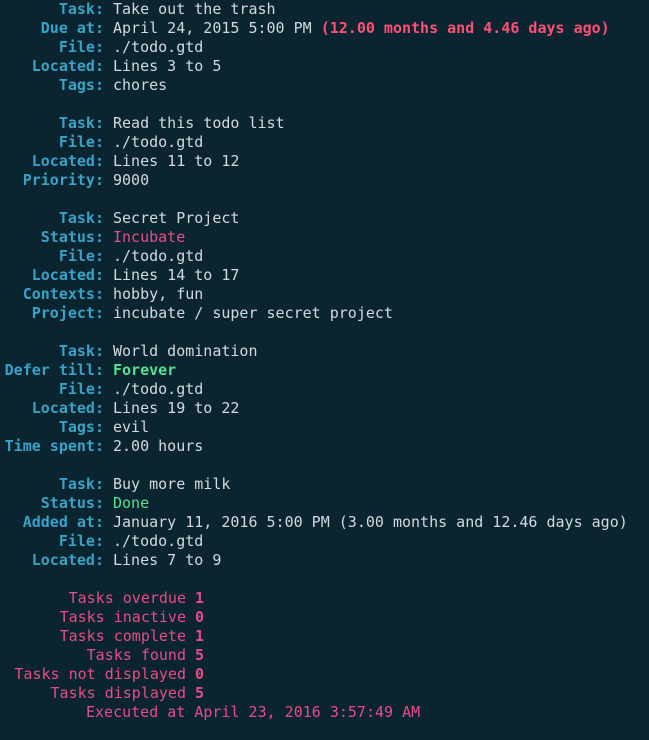 This screenshot has height=740, width=649. What do you see at coordinates (199, 123) in the screenshot?
I see `task-title: Read this todo list` at bounding box center [199, 123].